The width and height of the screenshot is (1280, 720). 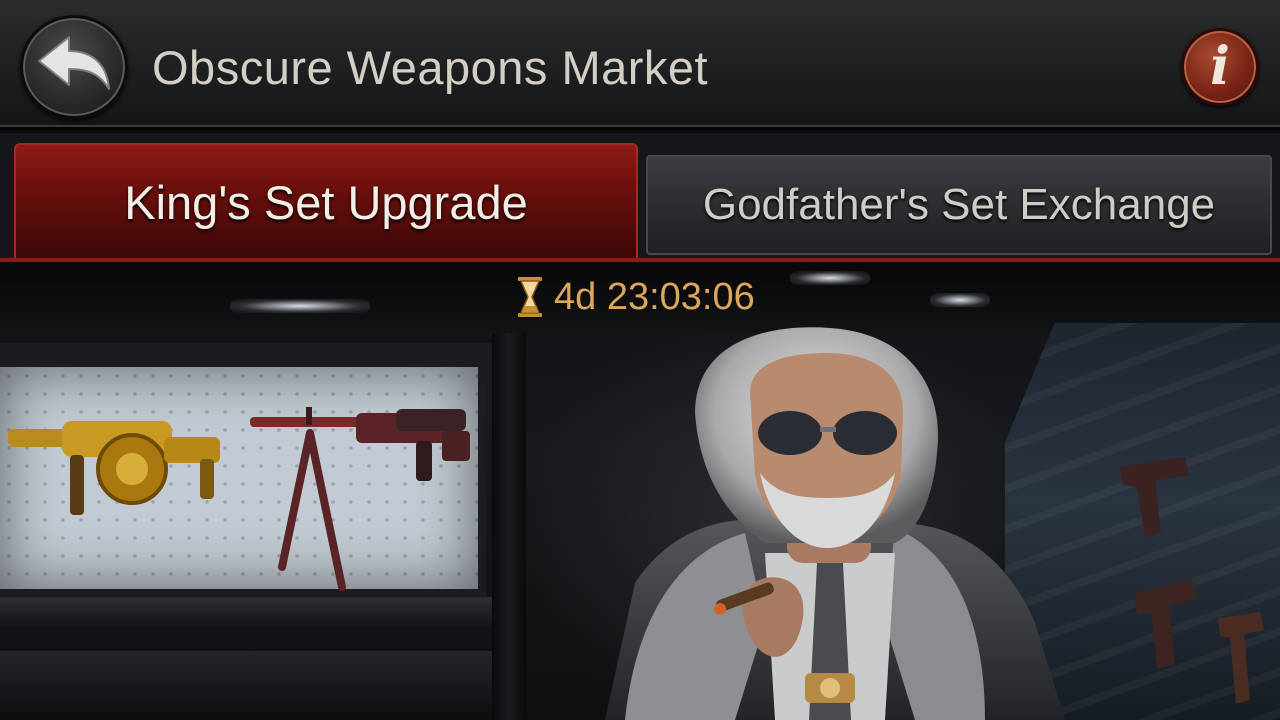 What do you see at coordinates (243, 478) in the screenshot?
I see `weapon-pegboard` at bounding box center [243, 478].